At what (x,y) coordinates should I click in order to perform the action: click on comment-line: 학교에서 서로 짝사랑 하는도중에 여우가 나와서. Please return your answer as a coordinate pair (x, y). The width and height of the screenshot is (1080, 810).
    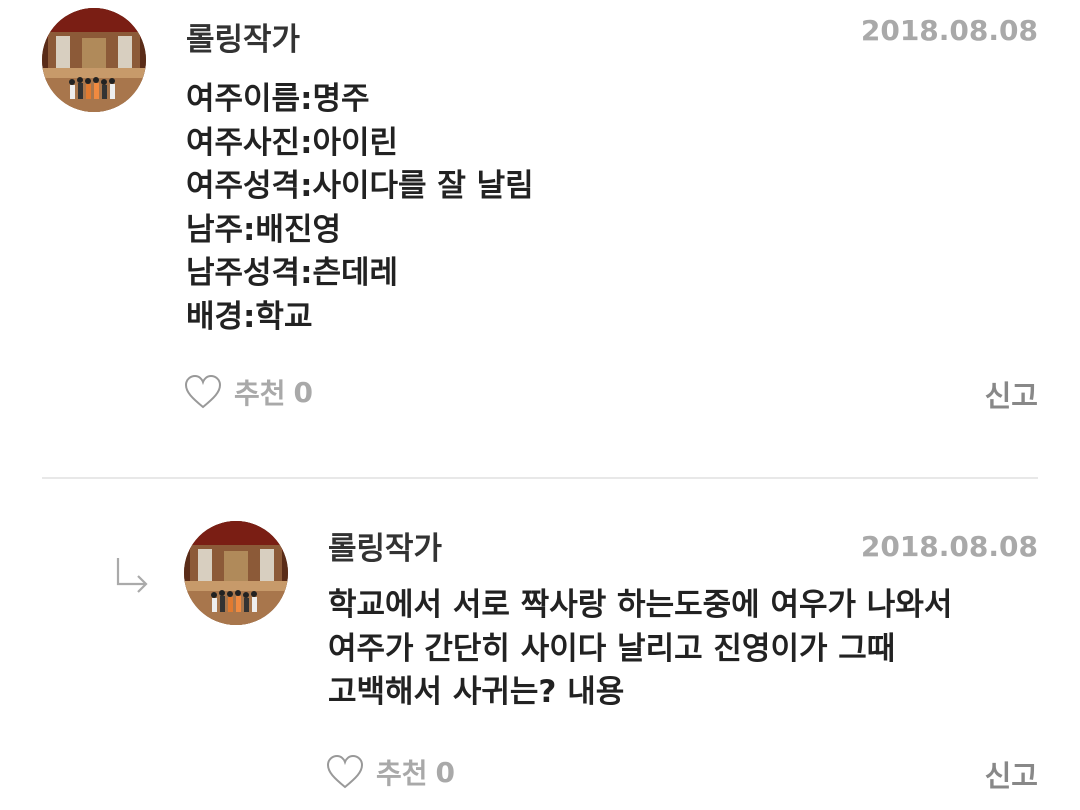
    Looking at the image, I should click on (640, 605).